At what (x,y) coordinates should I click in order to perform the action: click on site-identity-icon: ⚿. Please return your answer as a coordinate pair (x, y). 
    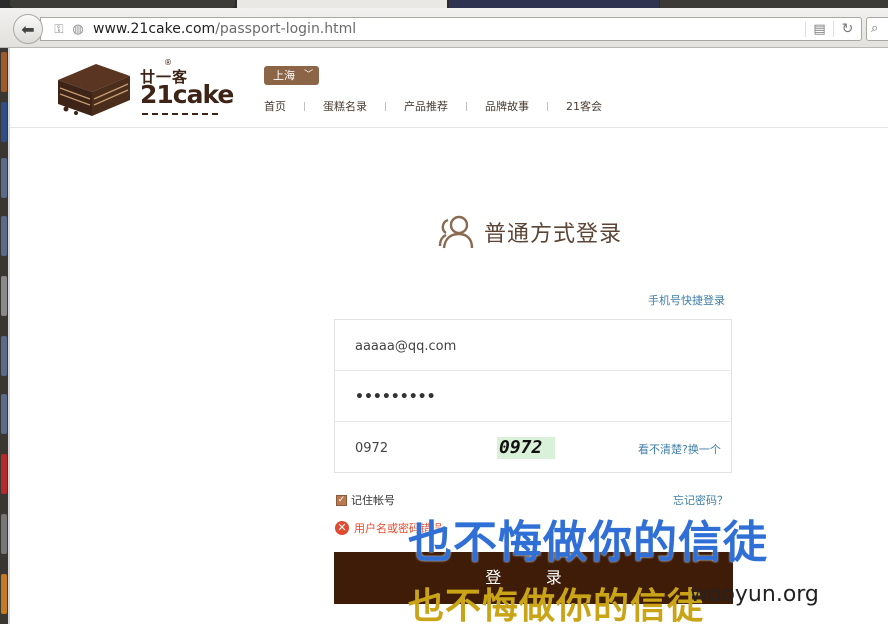
    Looking at the image, I should click on (59, 29).